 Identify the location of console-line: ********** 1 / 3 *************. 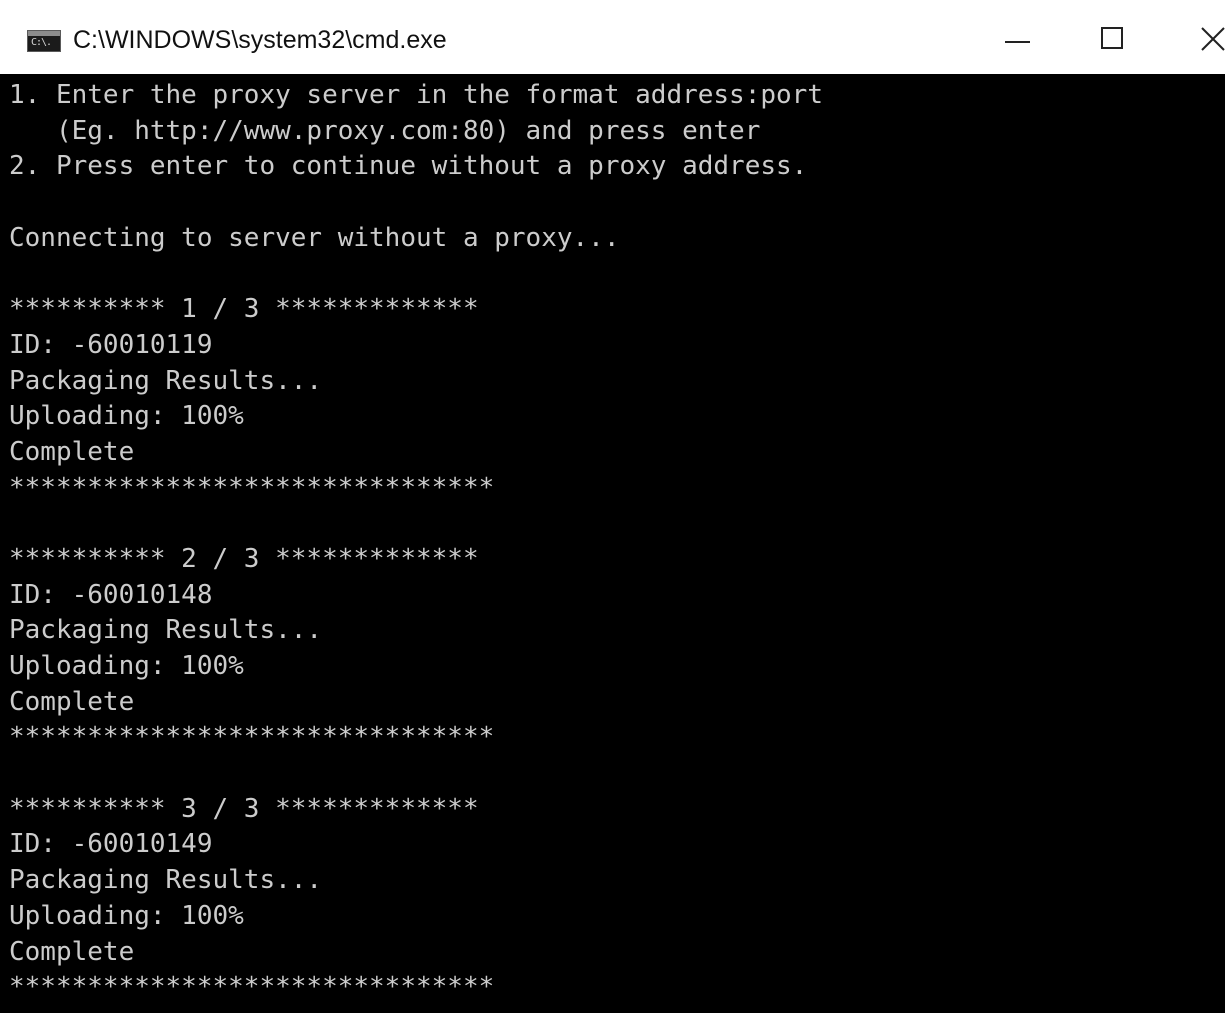
(244, 309).